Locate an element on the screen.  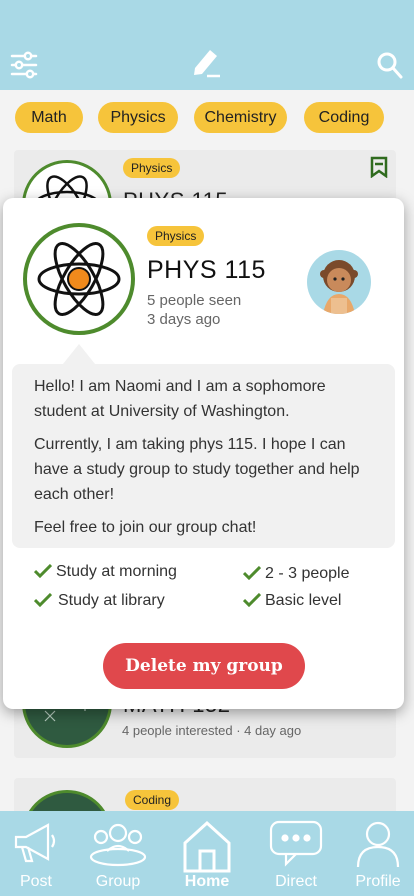
nav-profile: Profile is located at coordinates (378, 853).